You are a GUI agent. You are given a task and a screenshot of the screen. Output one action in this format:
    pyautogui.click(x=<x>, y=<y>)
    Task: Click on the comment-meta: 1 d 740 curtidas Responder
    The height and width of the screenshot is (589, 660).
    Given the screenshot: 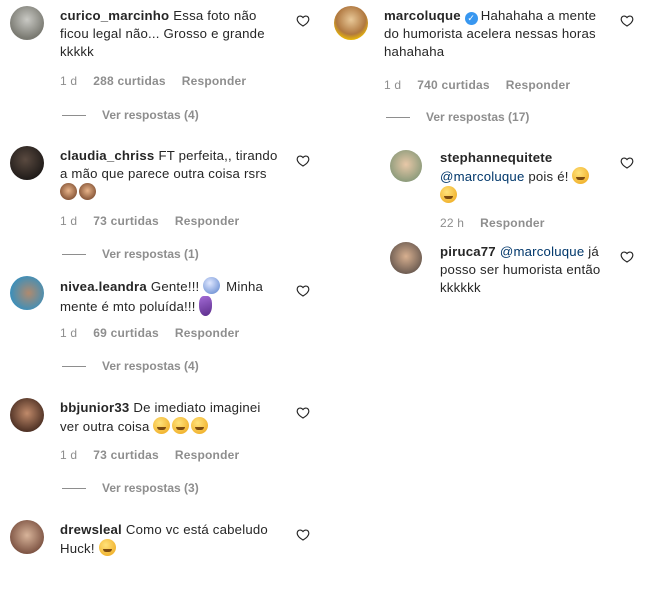 What is the action you would take?
    pyautogui.click(x=485, y=85)
    